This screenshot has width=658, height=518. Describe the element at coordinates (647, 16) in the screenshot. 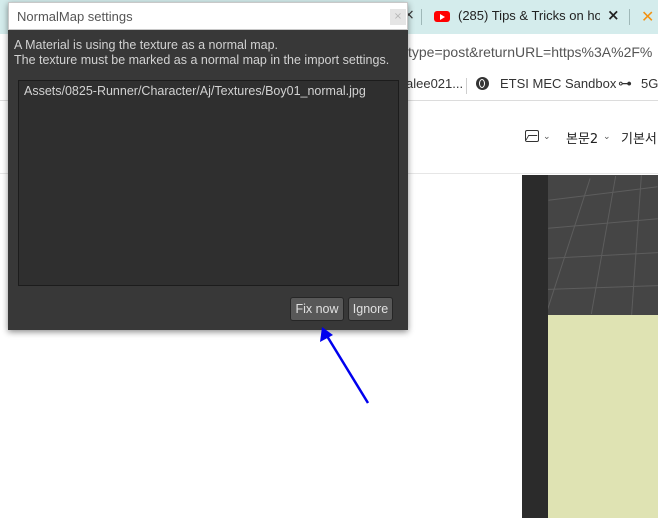

I see `next-tab-favicon-icon: ✕` at that location.